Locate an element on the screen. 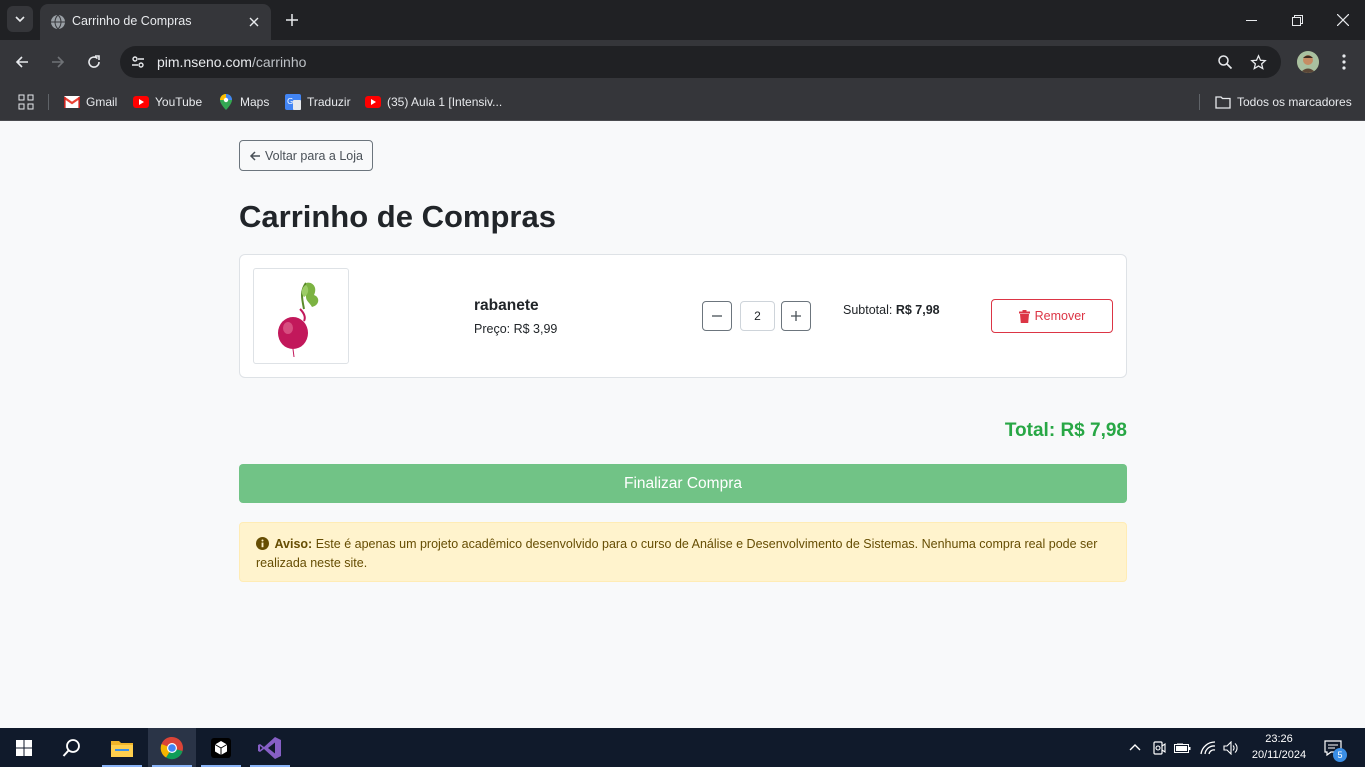 This screenshot has width=1365, height=767. bookmark-youtube: YouTube is located at coordinates (167, 102).